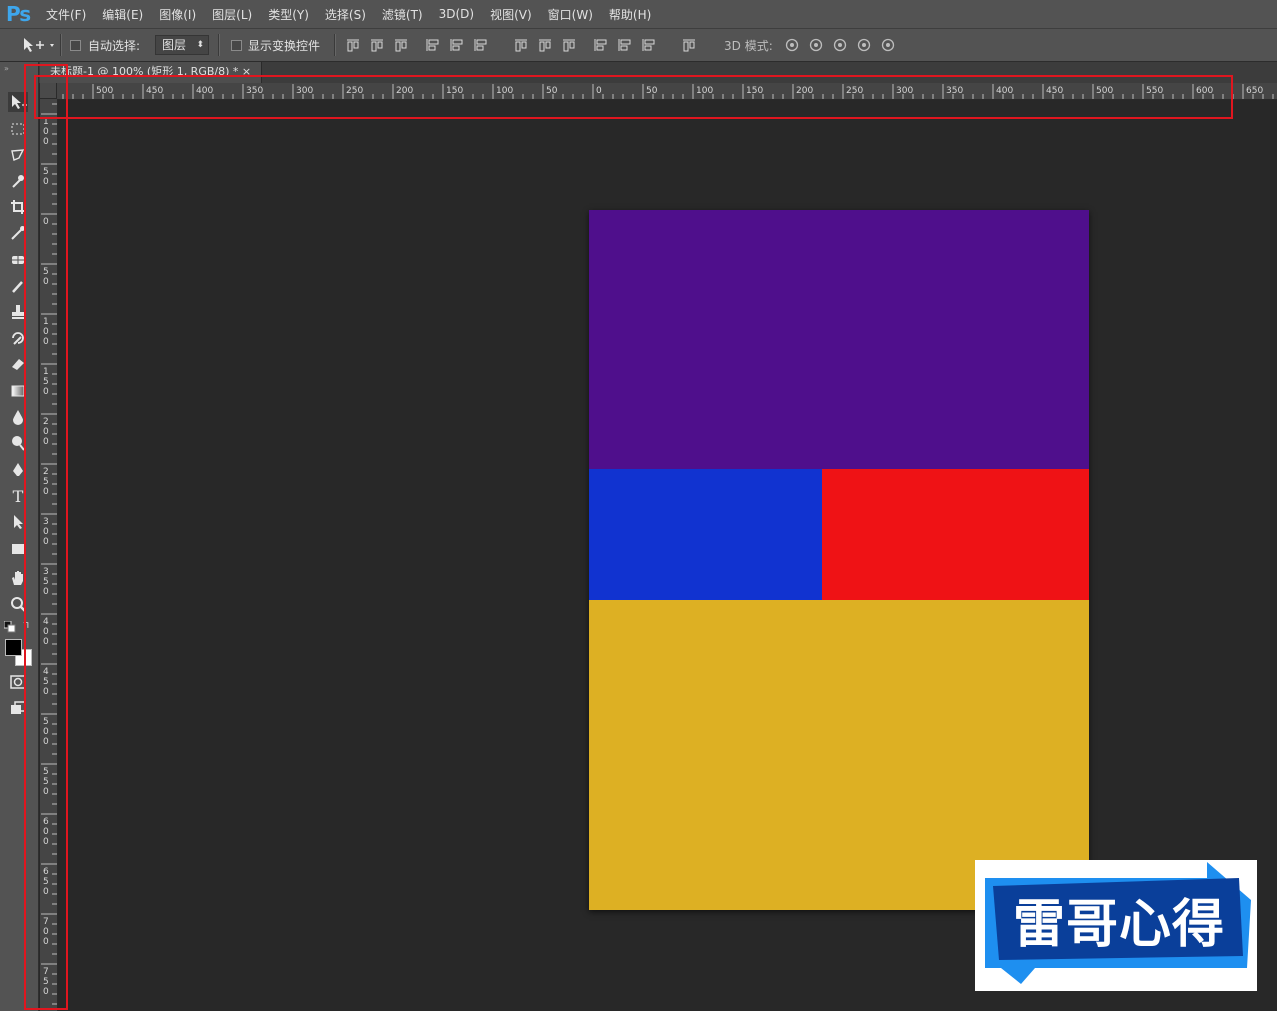 The width and height of the screenshot is (1277, 1011). What do you see at coordinates (689, 45) in the screenshot?
I see `auto-align-layers-icon` at bounding box center [689, 45].